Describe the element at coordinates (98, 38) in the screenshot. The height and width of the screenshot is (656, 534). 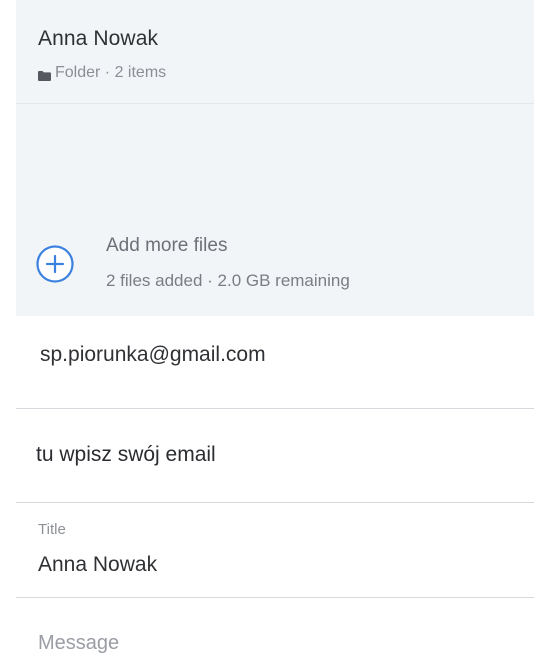
I see `folder-name: Anna Nowak` at that location.